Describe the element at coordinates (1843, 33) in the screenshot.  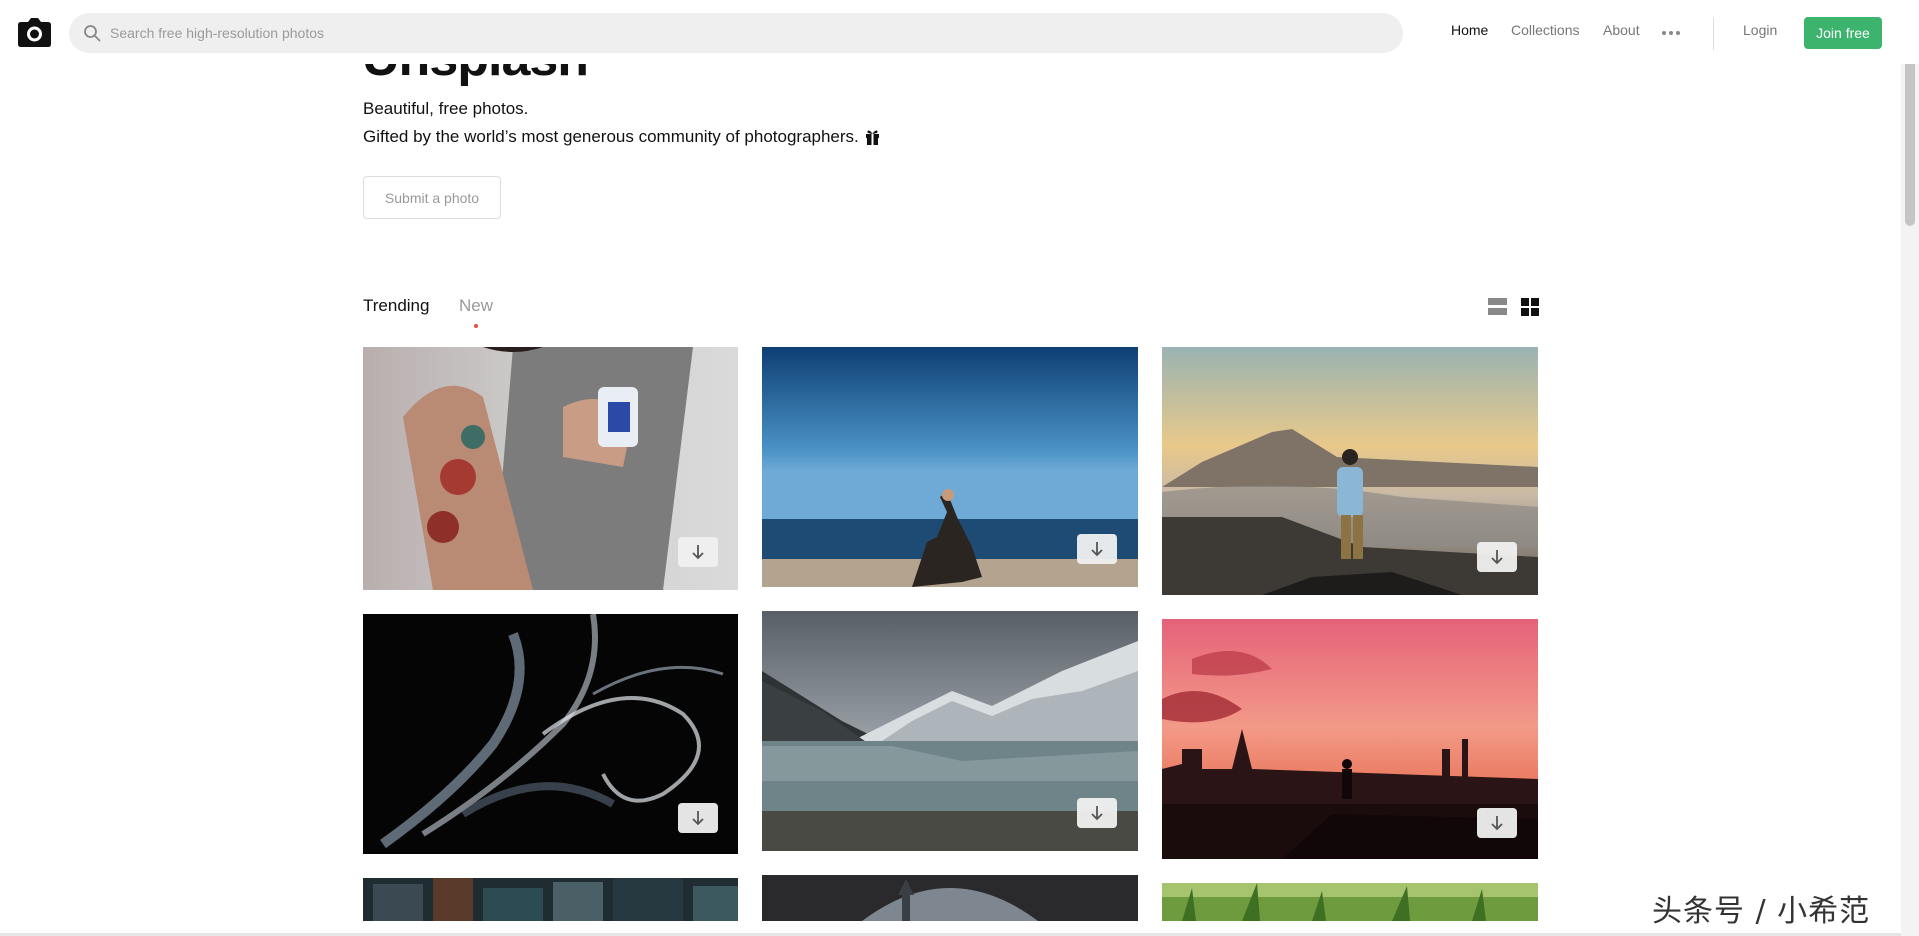
I see `join-free-button: Join free` at that location.